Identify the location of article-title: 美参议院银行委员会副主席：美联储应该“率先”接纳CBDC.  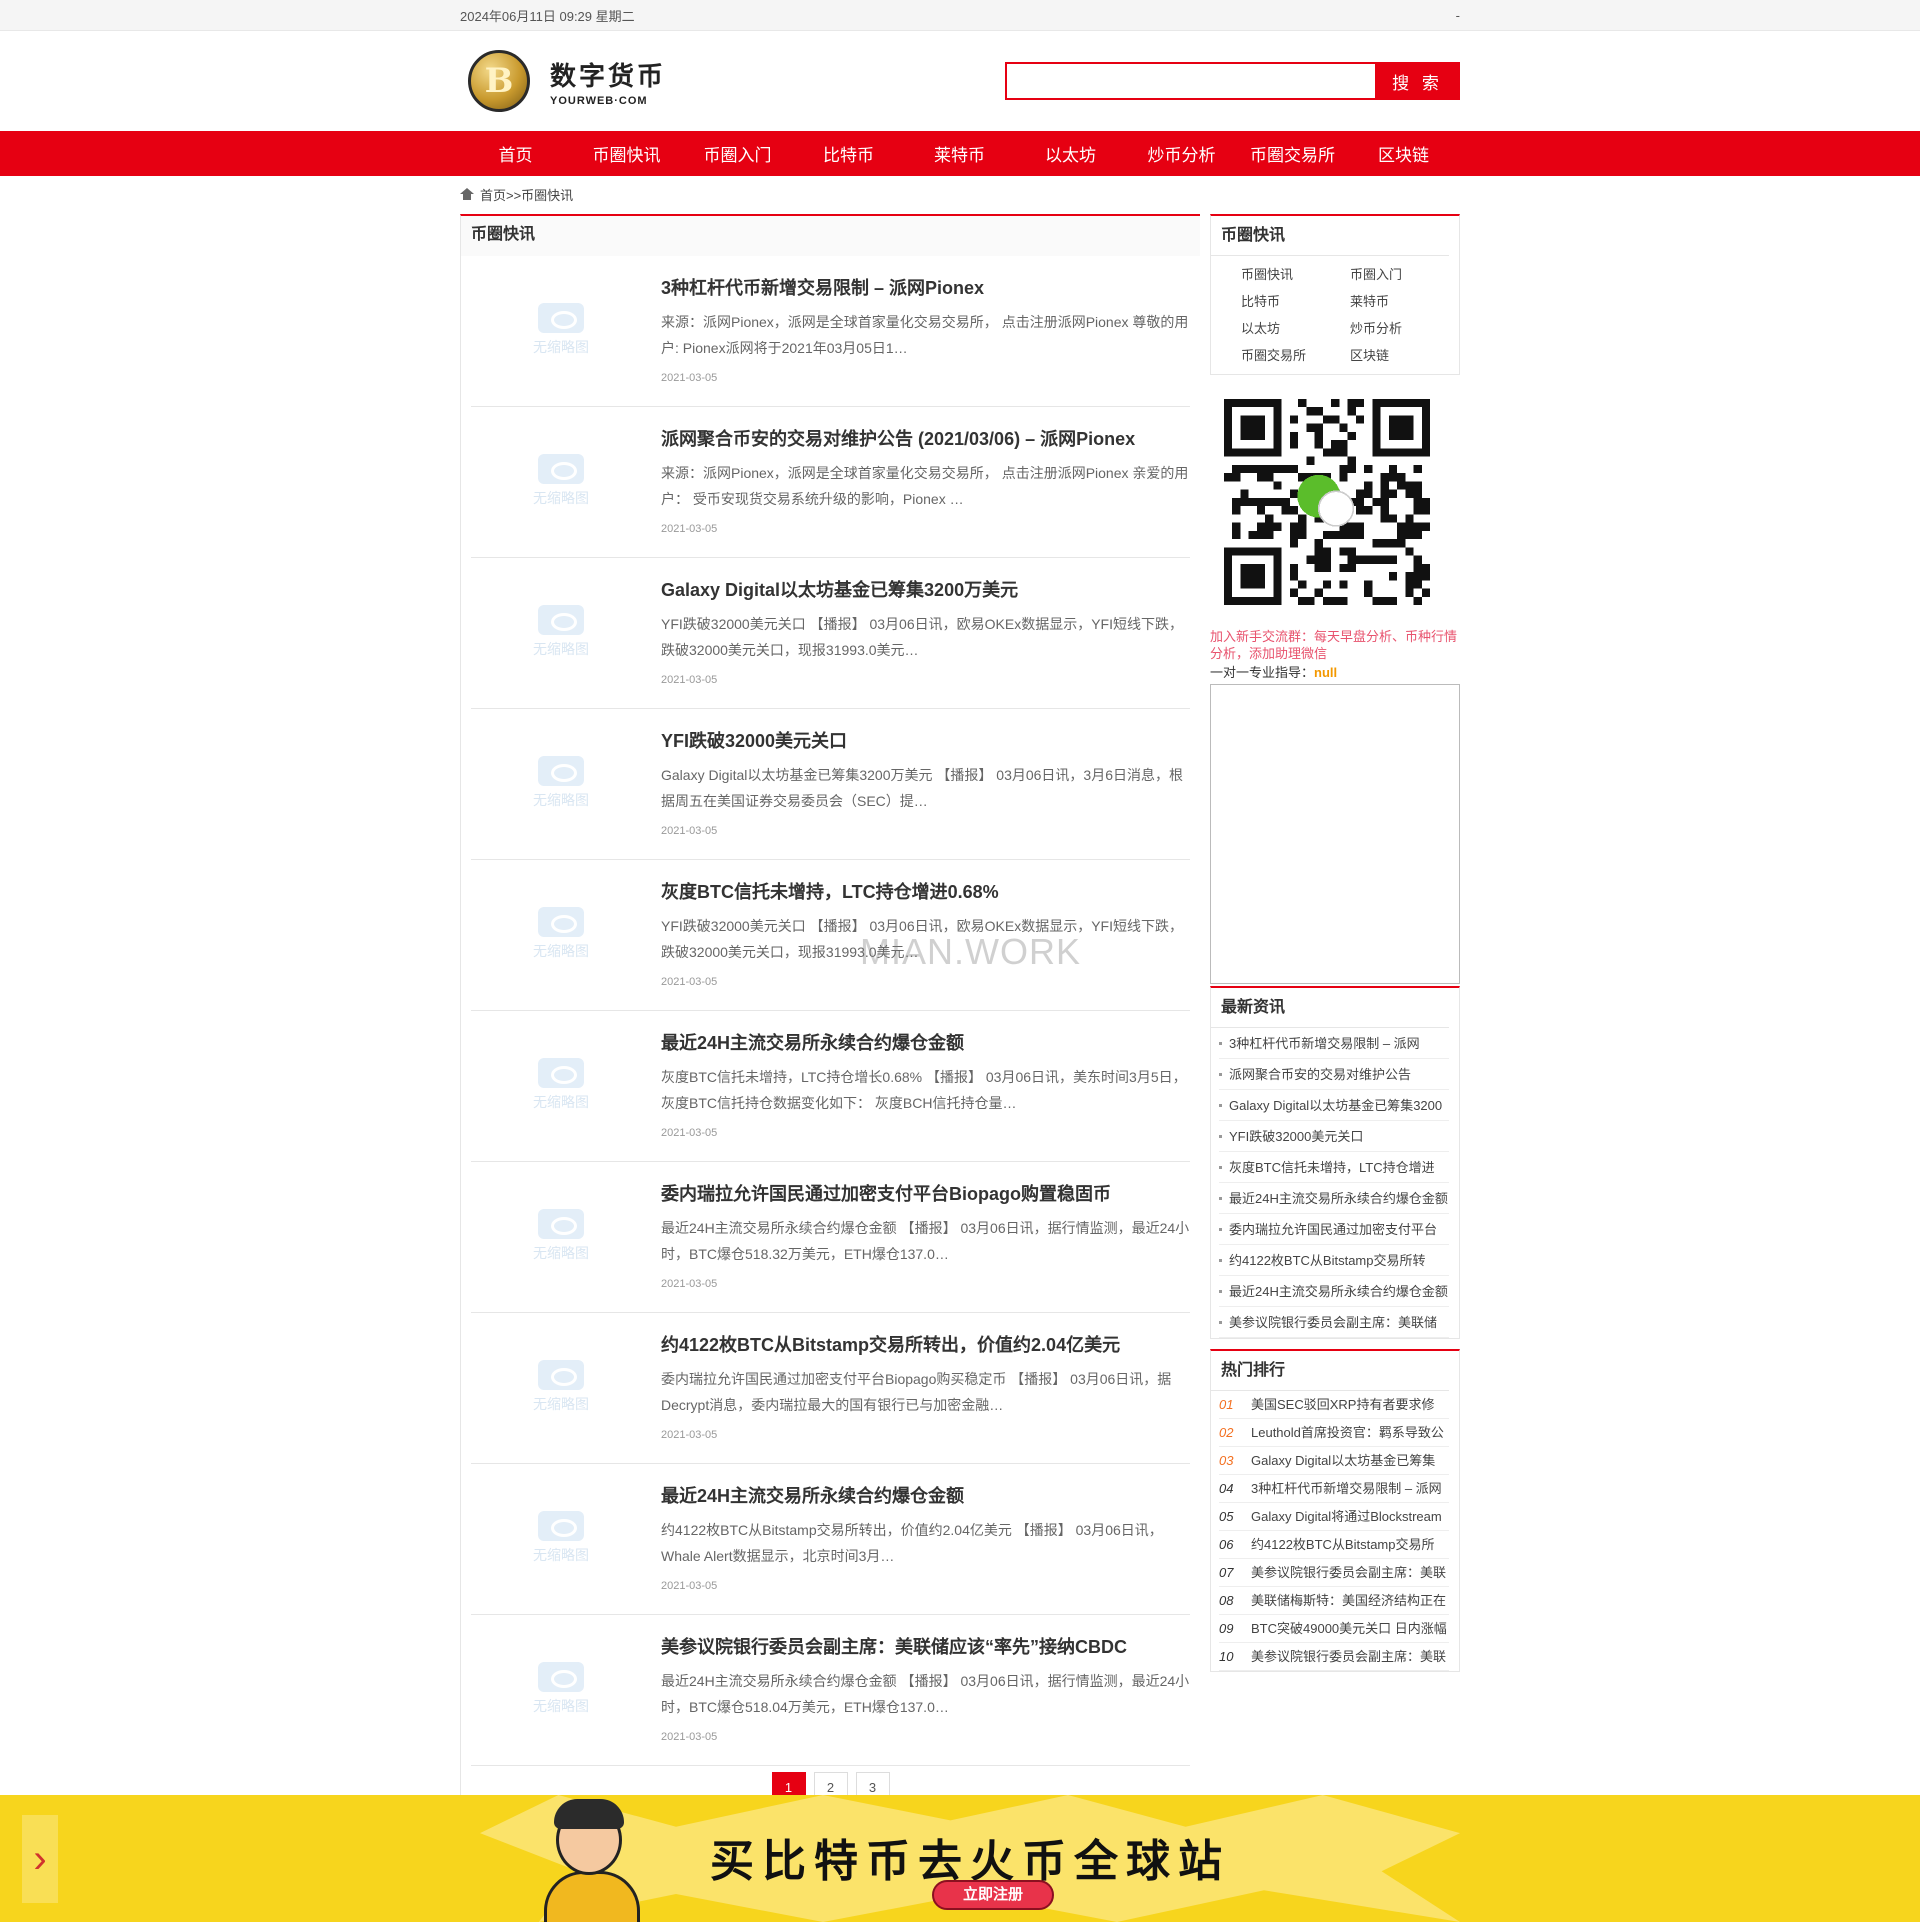
(925, 1646).